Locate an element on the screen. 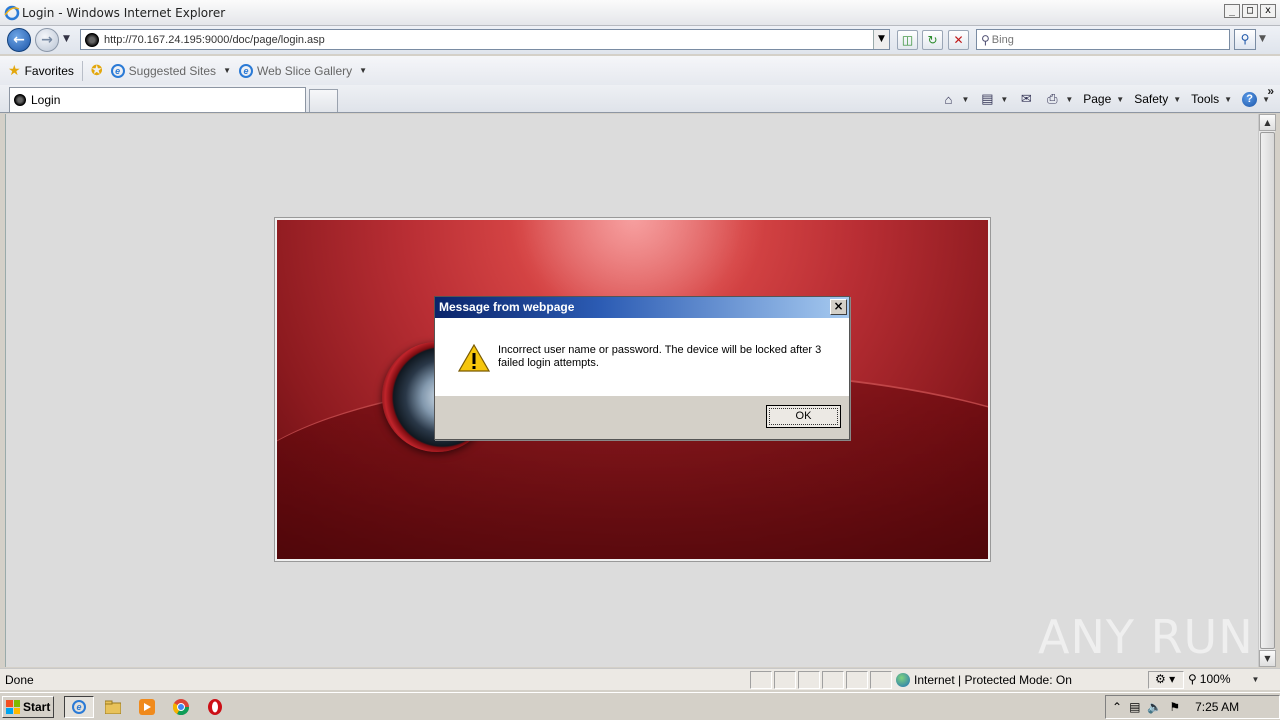  refresh-button: ↻ is located at coordinates (932, 40).